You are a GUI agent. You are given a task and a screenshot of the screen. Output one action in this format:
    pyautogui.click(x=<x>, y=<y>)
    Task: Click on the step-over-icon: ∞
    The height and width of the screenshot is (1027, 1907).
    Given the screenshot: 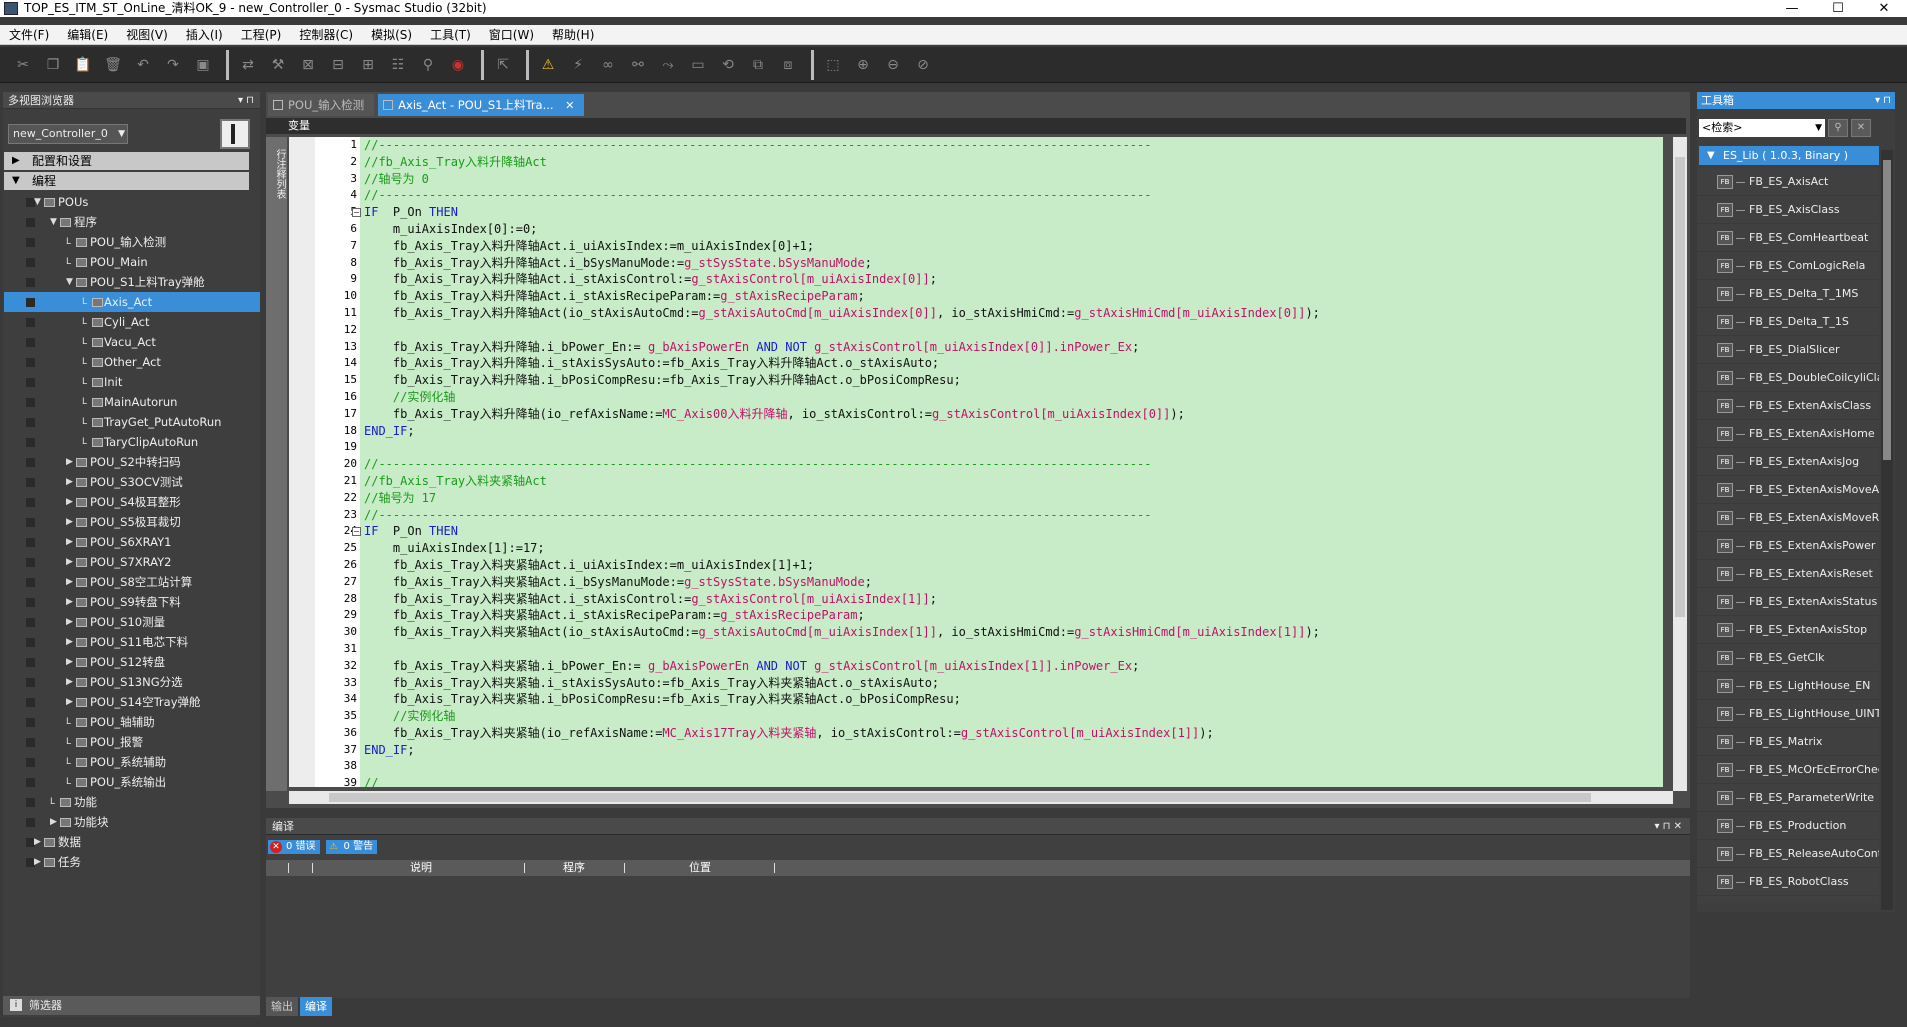 What is the action you would take?
    pyautogui.click(x=608, y=65)
    